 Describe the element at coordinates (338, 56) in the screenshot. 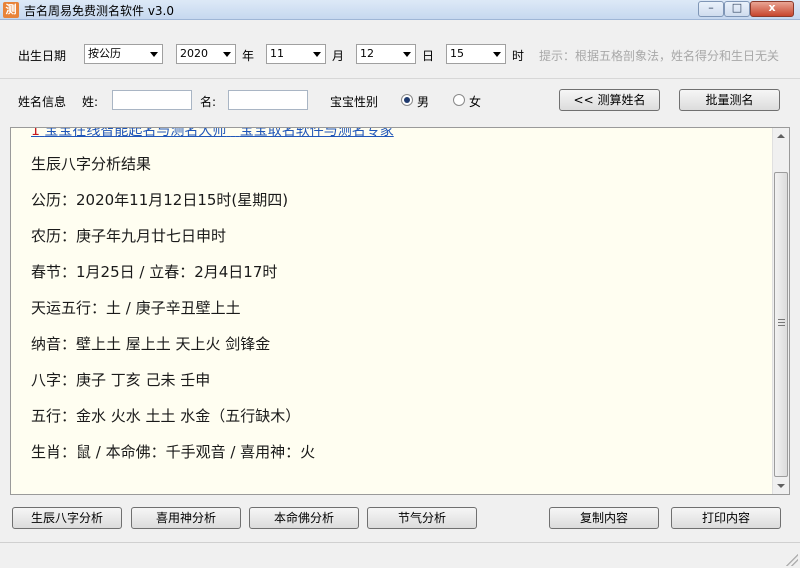

I see `month-unit: 月` at that location.